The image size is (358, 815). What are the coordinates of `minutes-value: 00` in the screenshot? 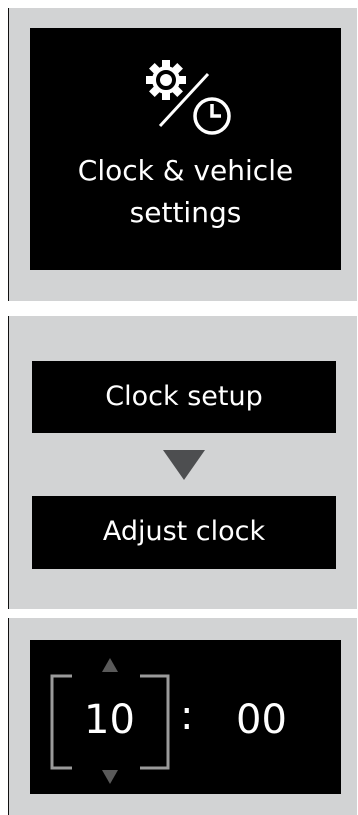 It's located at (261, 720).